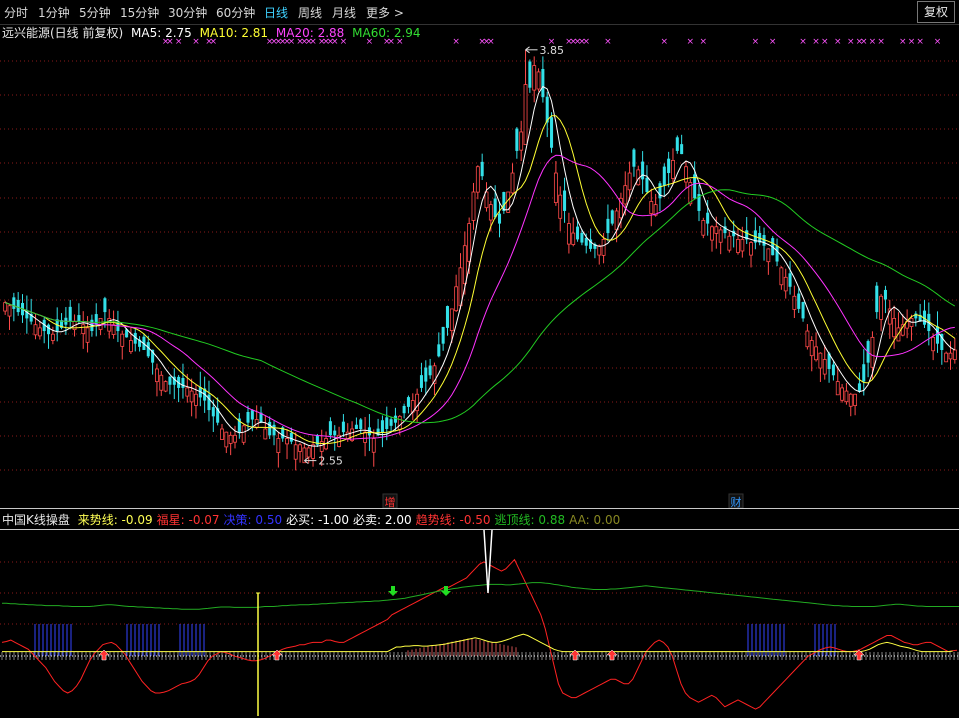  I want to click on high-label: 3.85, so click(552, 50).